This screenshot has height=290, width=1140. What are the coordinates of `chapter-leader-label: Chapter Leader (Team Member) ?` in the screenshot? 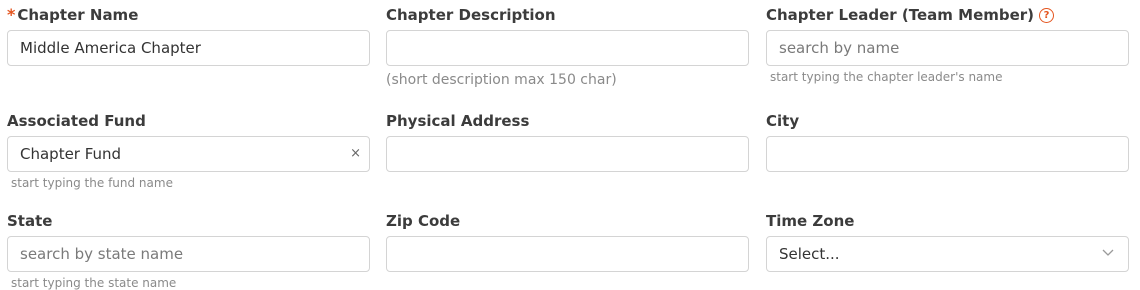 It's located at (947, 15).